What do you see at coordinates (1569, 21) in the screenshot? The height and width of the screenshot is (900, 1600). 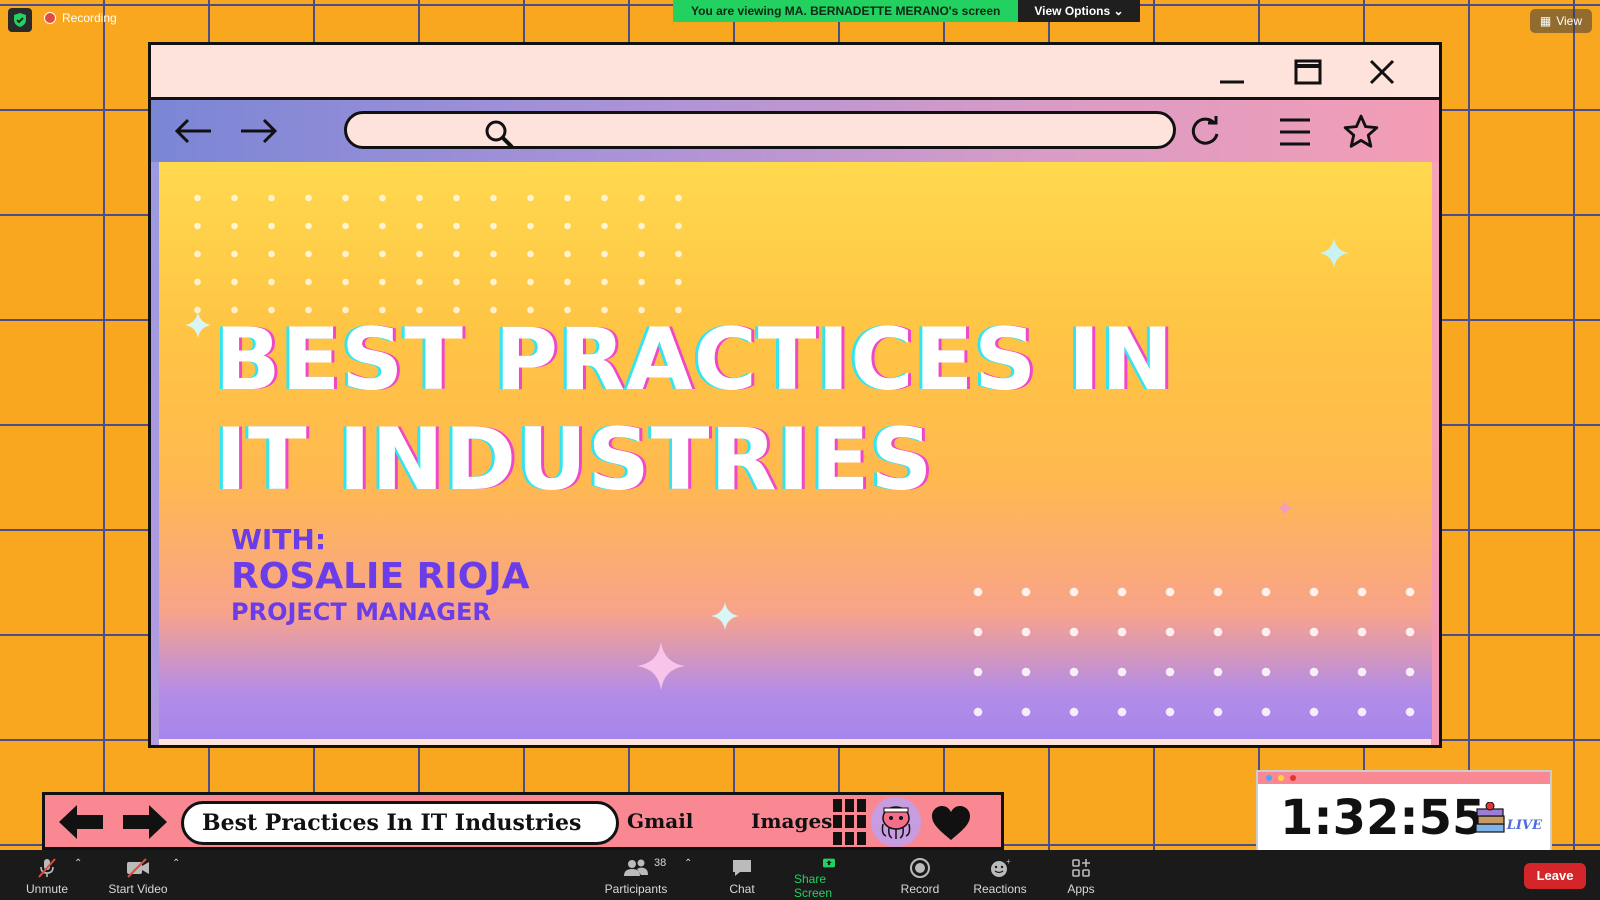 I see `view-button-label: View` at bounding box center [1569, 21].